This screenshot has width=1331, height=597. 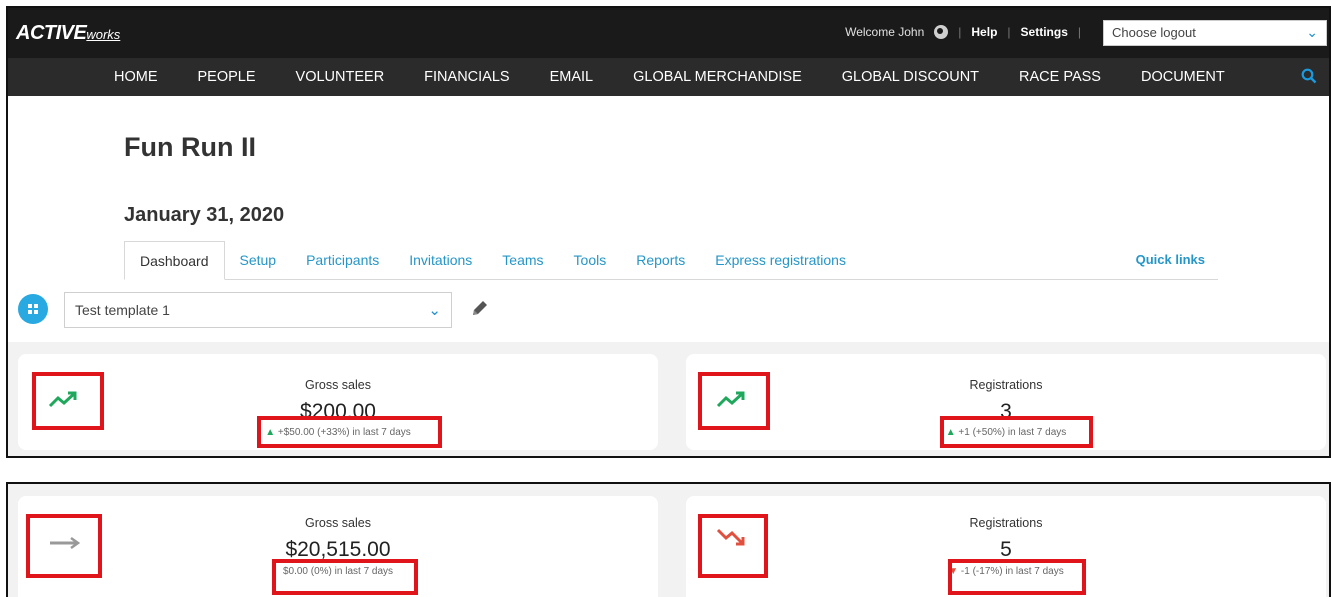 What do you see at coordinates (910, 77) in the screenshot?
I see `nav-global-discount: GLOBAL DISCOUNT` at bounding box center [910, 77].